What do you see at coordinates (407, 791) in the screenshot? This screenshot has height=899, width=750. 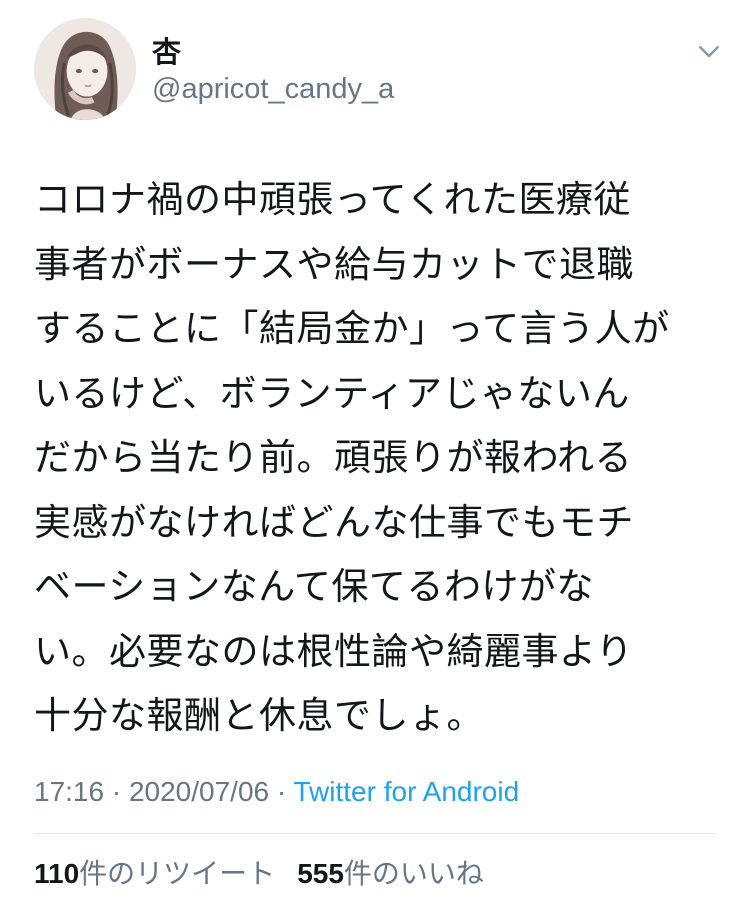 I see `tweet-source-link: Twitter for Android` at bounding box center [407, 791].